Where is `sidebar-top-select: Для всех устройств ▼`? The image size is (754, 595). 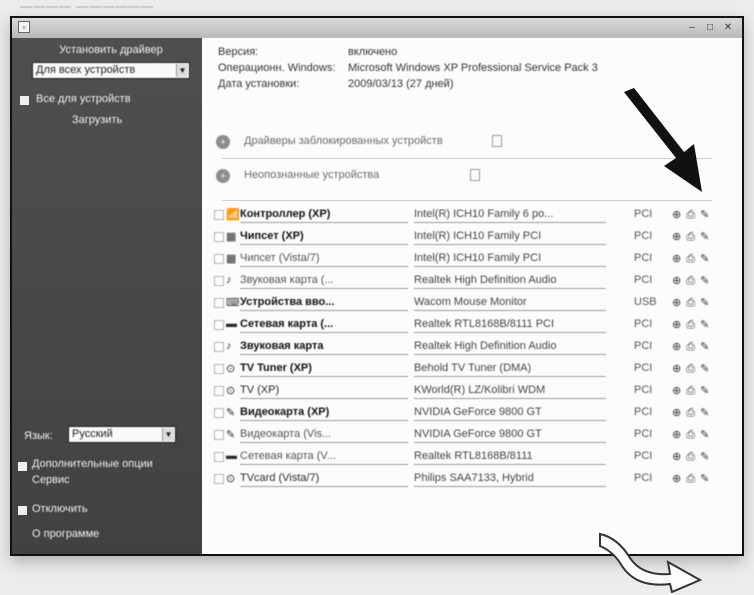 sidebar-top-select: Для всех устройств ▼ is located at coordinates (111, 70).